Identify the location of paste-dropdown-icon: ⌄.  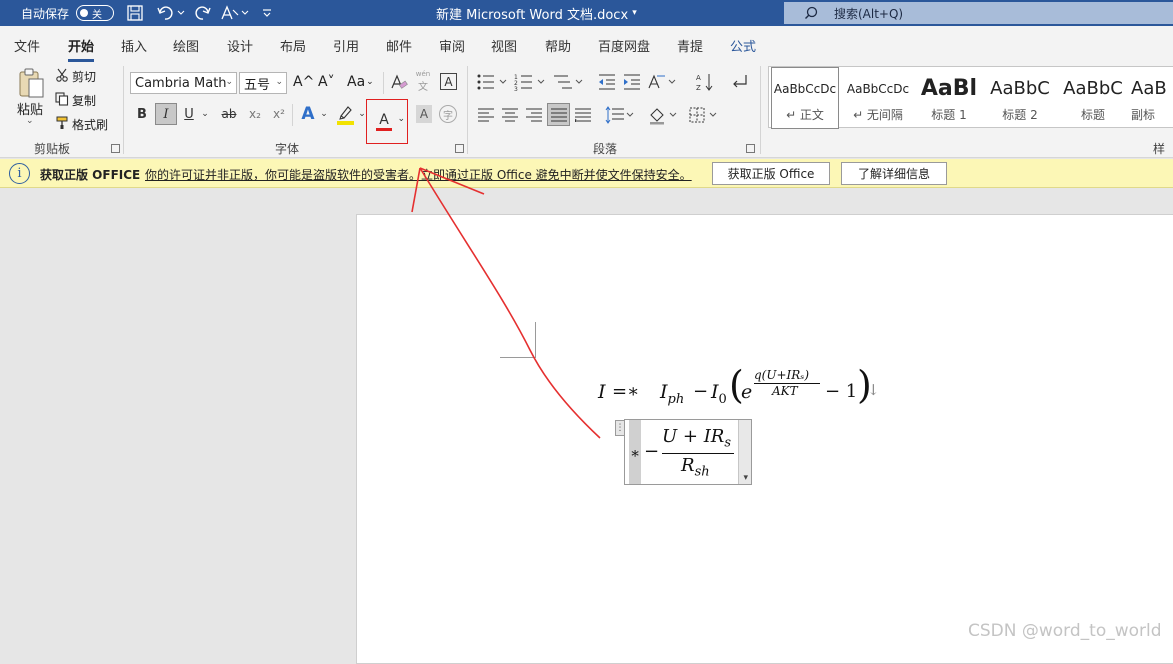
(30, 121).